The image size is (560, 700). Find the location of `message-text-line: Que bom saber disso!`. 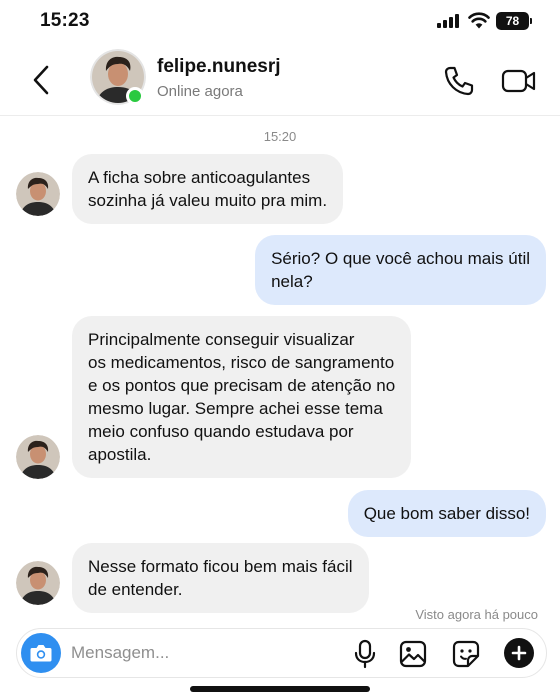

message-text-line: Que bom saber disso! is located at coordinates (446, 513).